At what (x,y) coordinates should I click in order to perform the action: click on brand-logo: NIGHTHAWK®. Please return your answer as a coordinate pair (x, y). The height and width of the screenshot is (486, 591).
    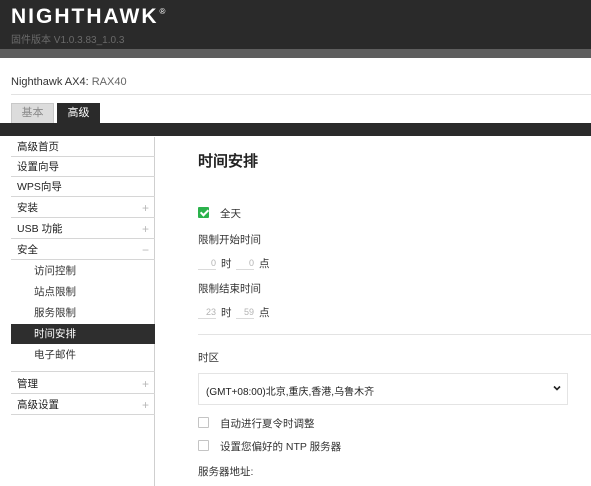
    Looking at the image, I should click on (88, 17).